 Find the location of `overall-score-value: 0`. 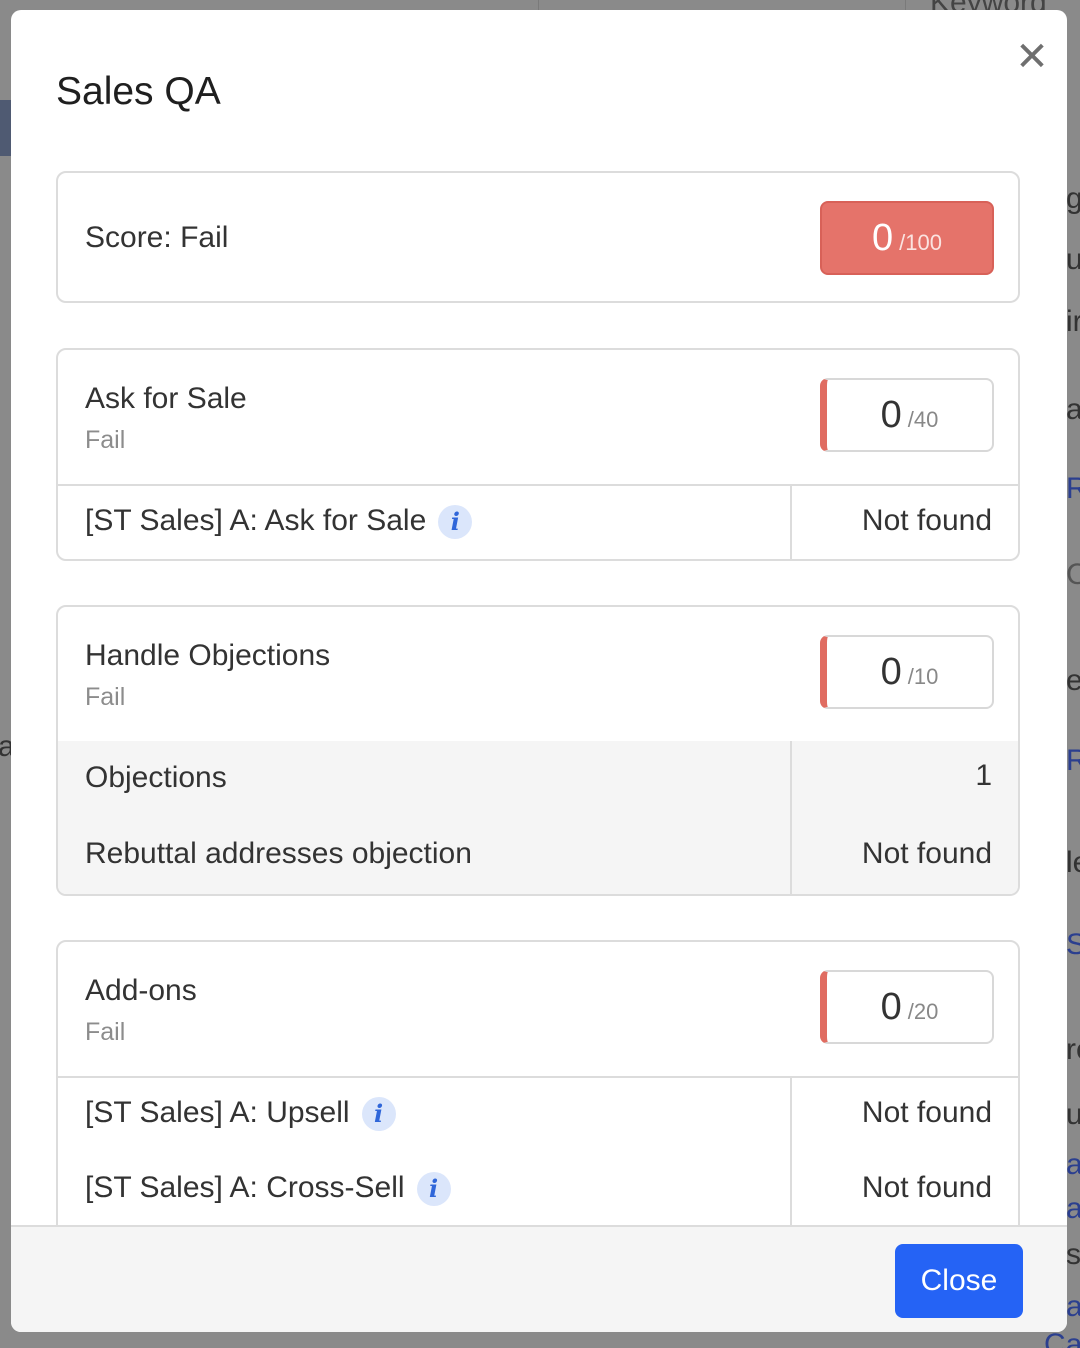

overall-score-value: 0 is located at coordinates (883, 238).